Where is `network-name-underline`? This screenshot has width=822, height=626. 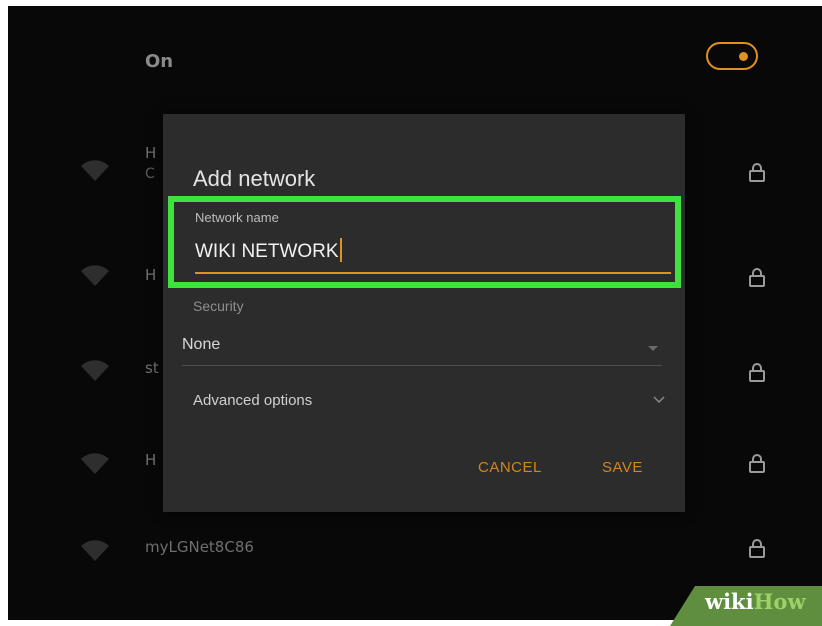 network-name-underline is located at coordinates (433, 273).